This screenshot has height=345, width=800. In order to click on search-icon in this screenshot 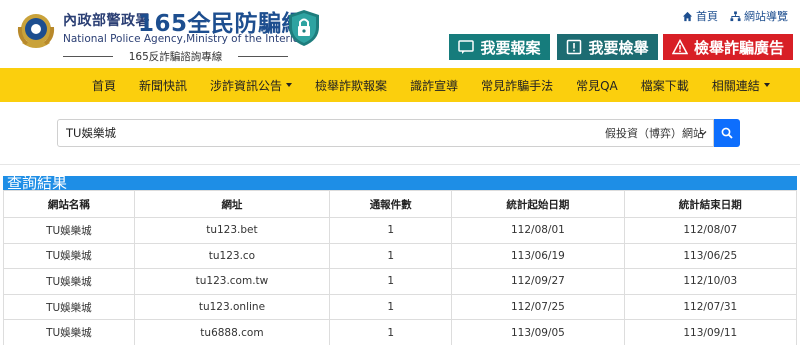, I will do `click(727, 133)`.